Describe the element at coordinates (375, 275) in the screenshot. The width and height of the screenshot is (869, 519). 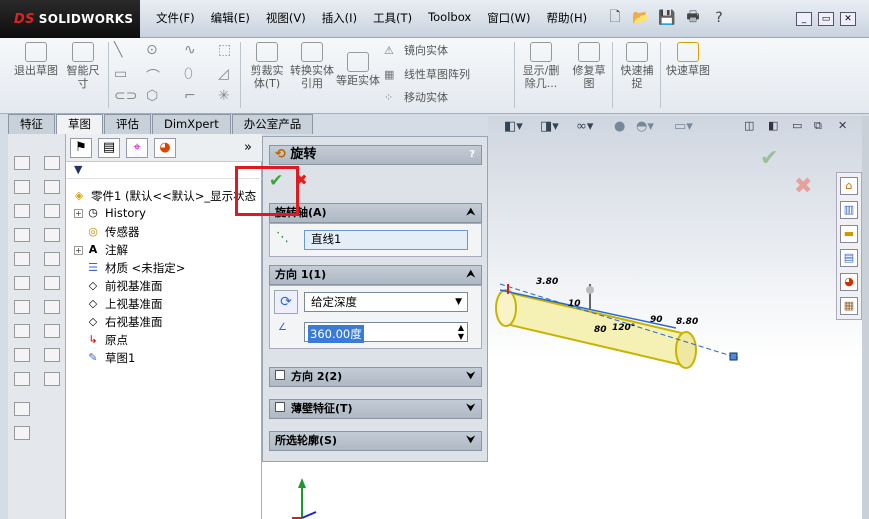
I see `direction1-section-header: 方向 1(1) ⮝` at that location.